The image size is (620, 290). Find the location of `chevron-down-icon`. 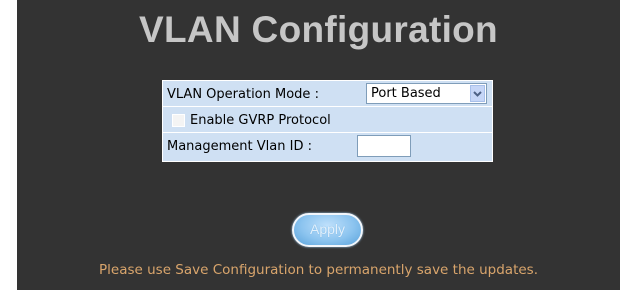

chevron-down-icon is located at coordinates (477, 94).